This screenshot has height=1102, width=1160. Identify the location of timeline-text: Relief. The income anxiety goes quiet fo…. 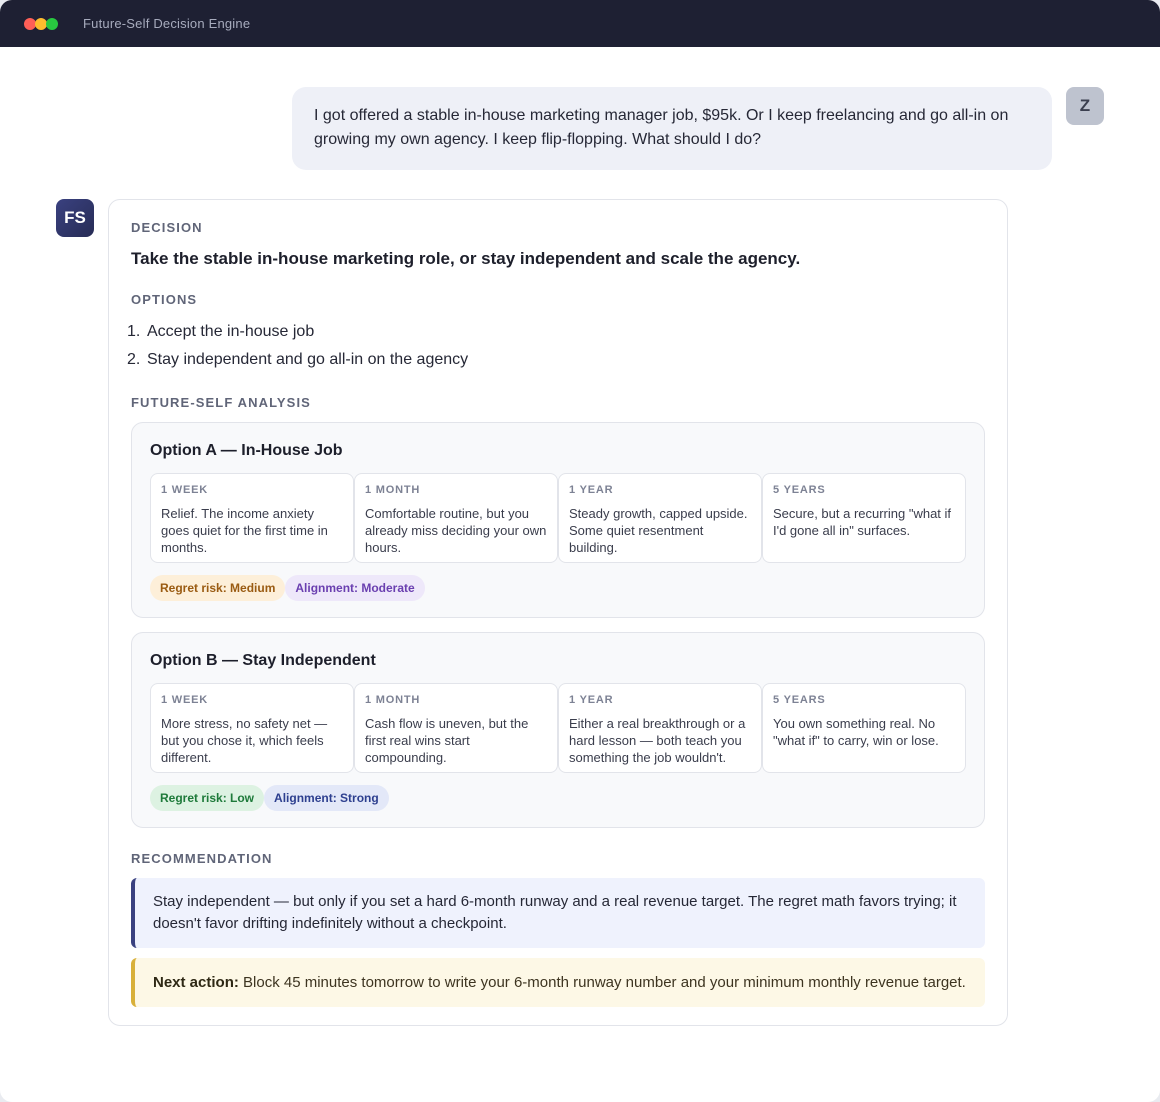
(244, 530).